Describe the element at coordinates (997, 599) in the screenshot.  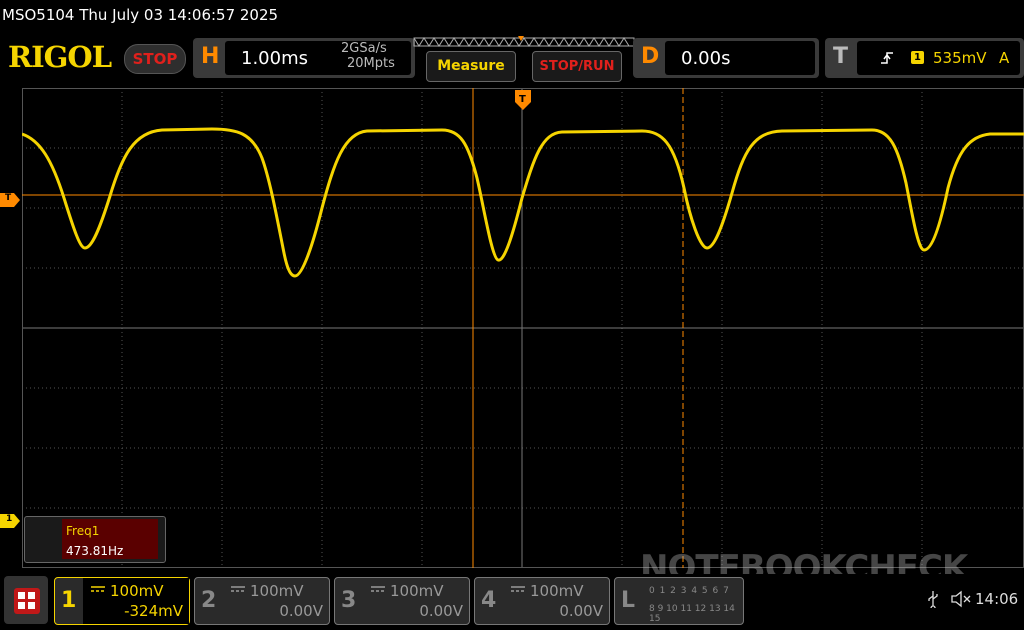
I see `clock-time: 14:06` at that location.